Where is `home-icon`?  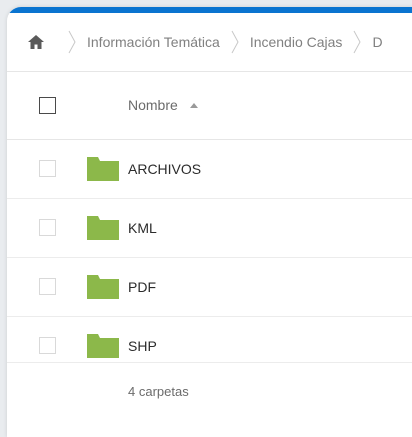 home-icon is located at coordinates (36, 42).